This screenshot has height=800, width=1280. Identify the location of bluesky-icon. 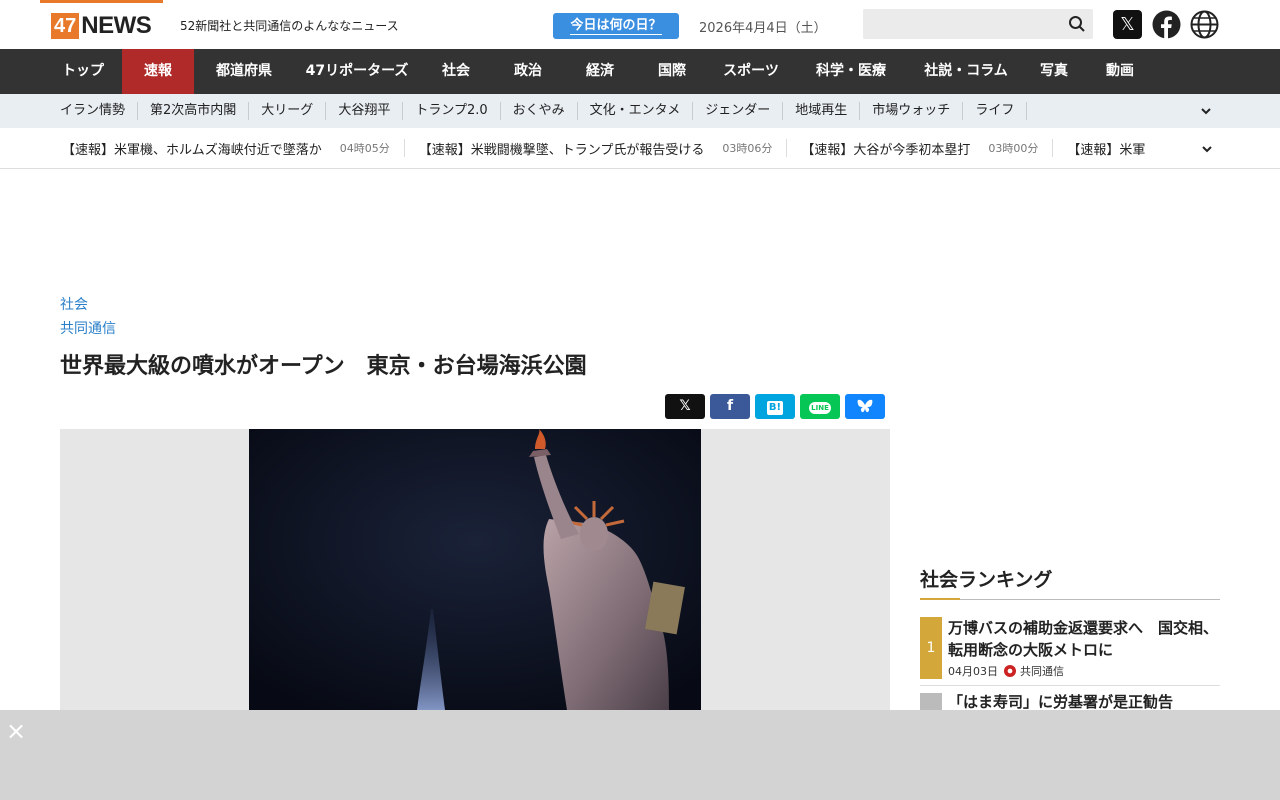
(865, 406).